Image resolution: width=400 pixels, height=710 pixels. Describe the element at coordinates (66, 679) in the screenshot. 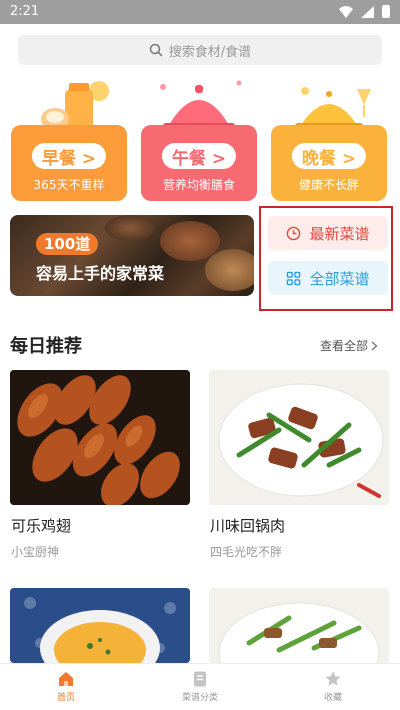

I see `home-icon` at that location.